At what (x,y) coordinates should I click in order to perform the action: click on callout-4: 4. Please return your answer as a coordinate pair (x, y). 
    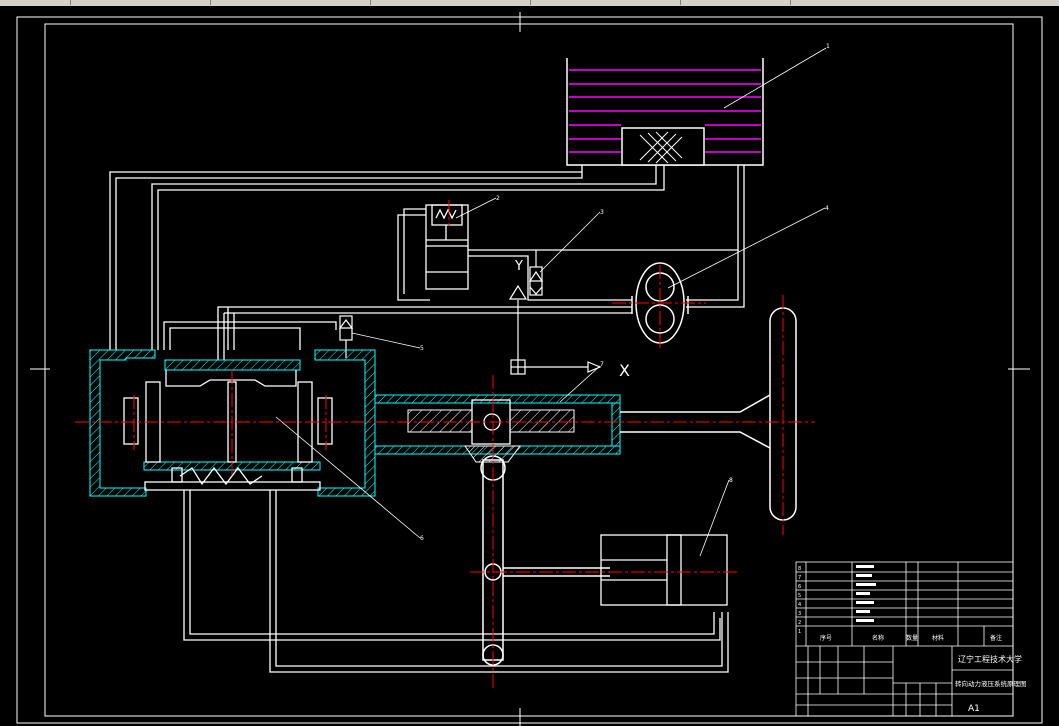
    Looking at the image, I should click on (827, 208).